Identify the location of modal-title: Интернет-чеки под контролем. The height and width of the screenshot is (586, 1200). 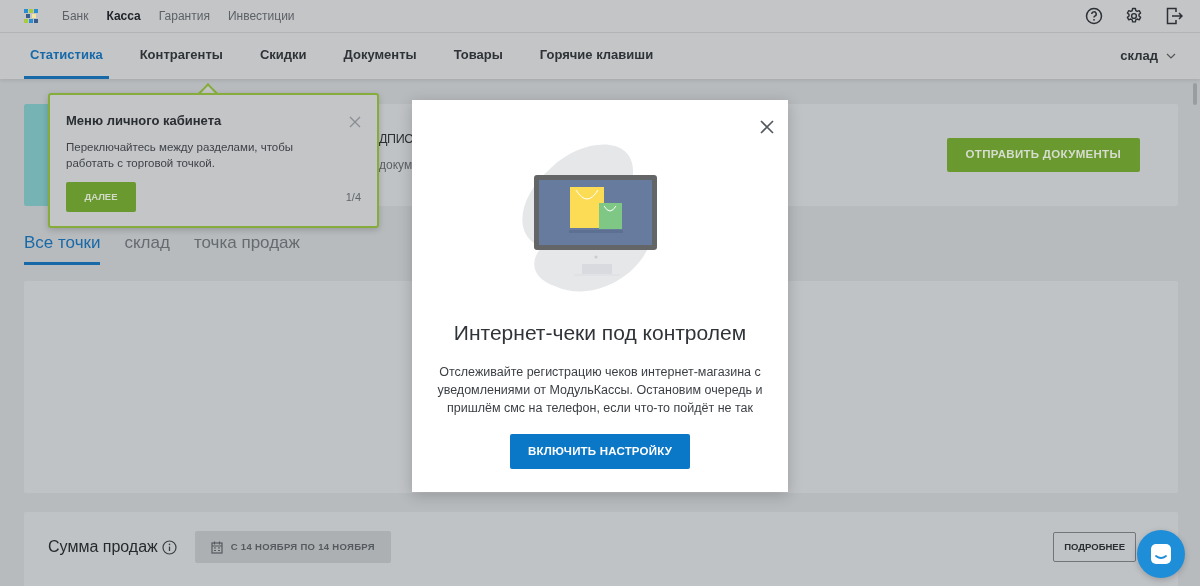
(600, 333).